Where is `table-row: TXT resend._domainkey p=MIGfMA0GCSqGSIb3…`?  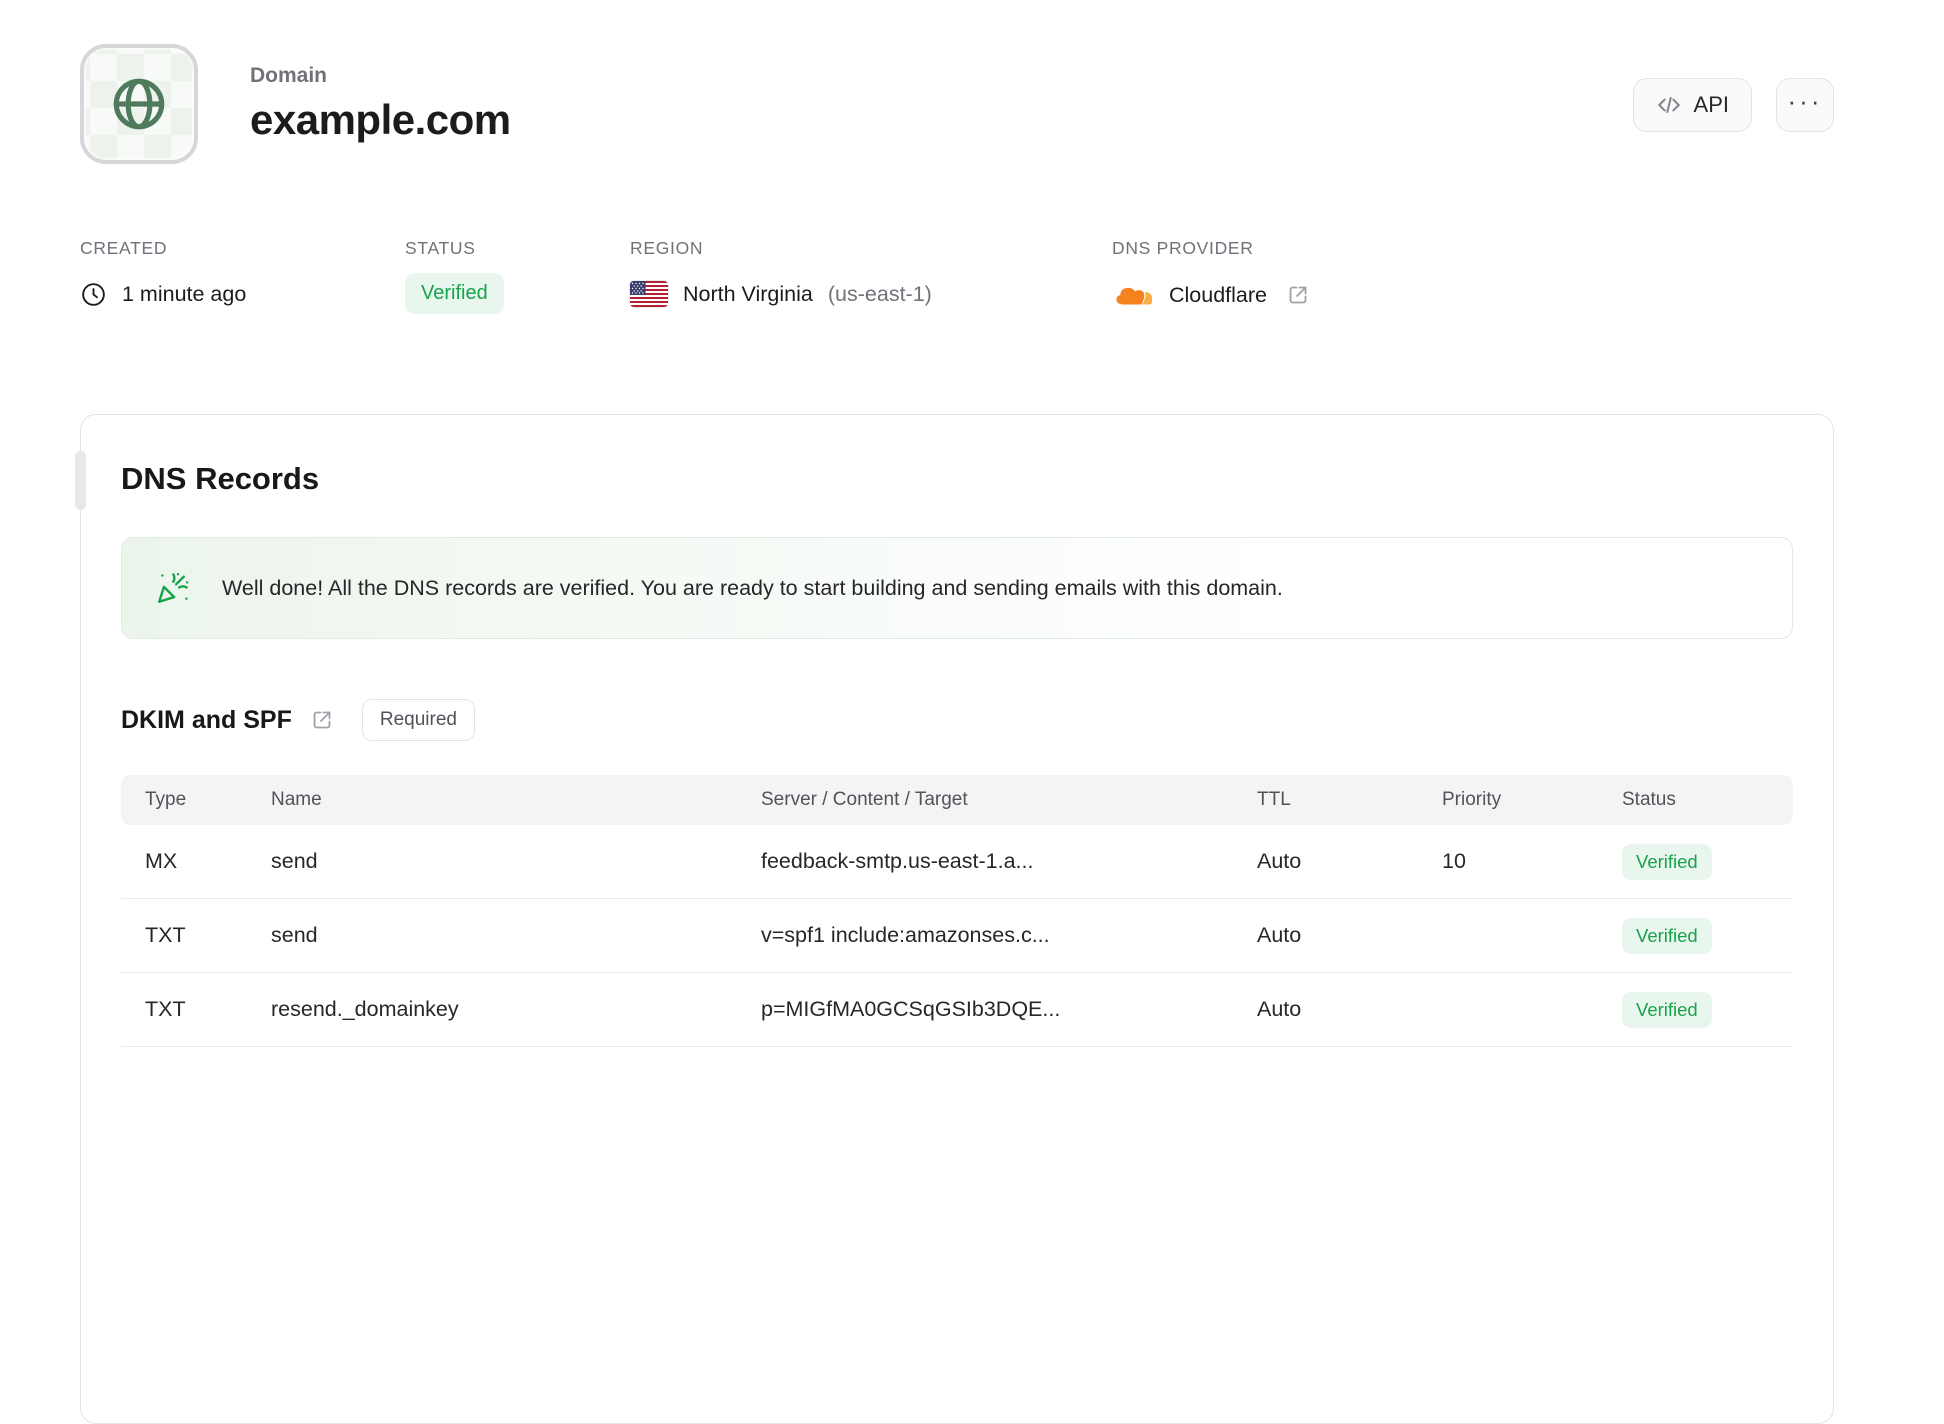
table-row: TXT resend._domainkey p=MIGfMA0GCSqGSIb3… is located at coordinates (957, 1010).